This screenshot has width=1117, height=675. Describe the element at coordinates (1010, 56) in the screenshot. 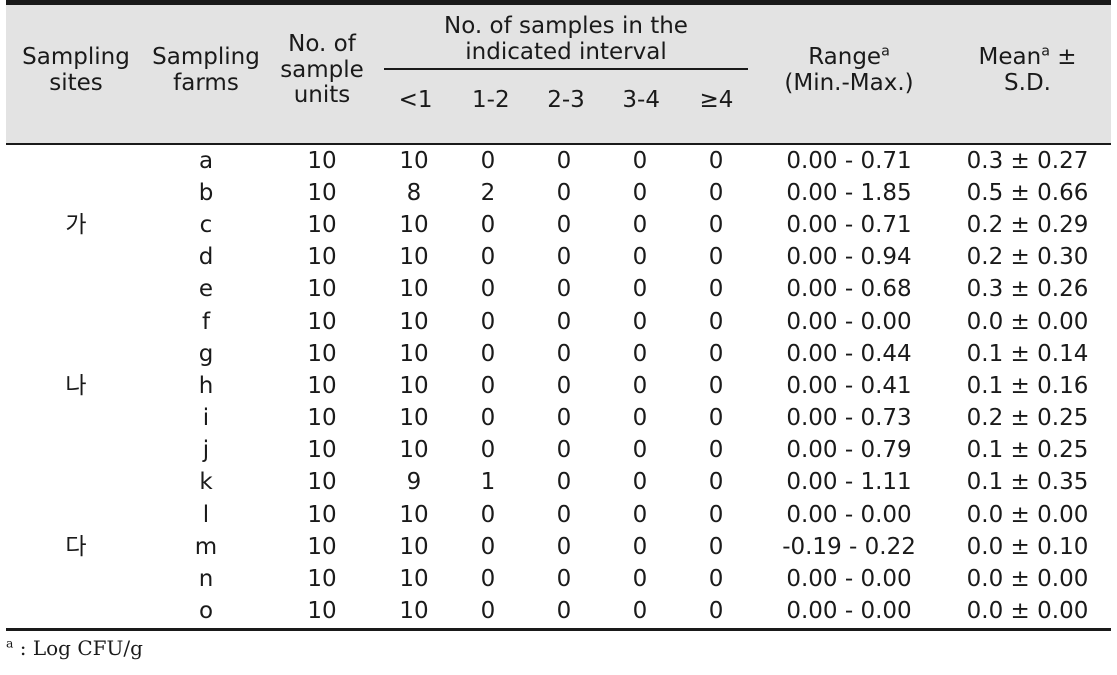

I see `mean-label-text: Mean` at that location.